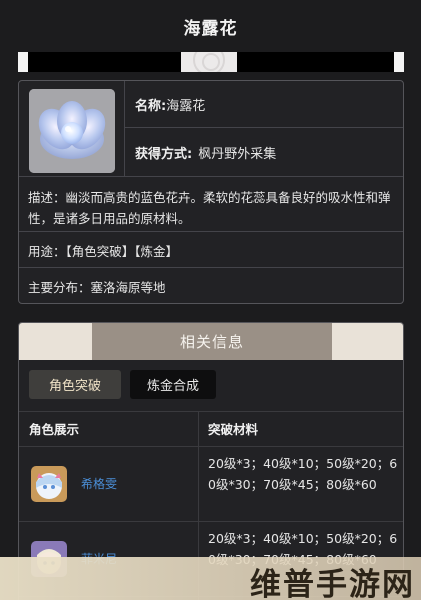  What do you see at coordinates (233, 429) in the screenshot?
I see `column-header-materials: 突破材料` at bounding box center [233, 429].